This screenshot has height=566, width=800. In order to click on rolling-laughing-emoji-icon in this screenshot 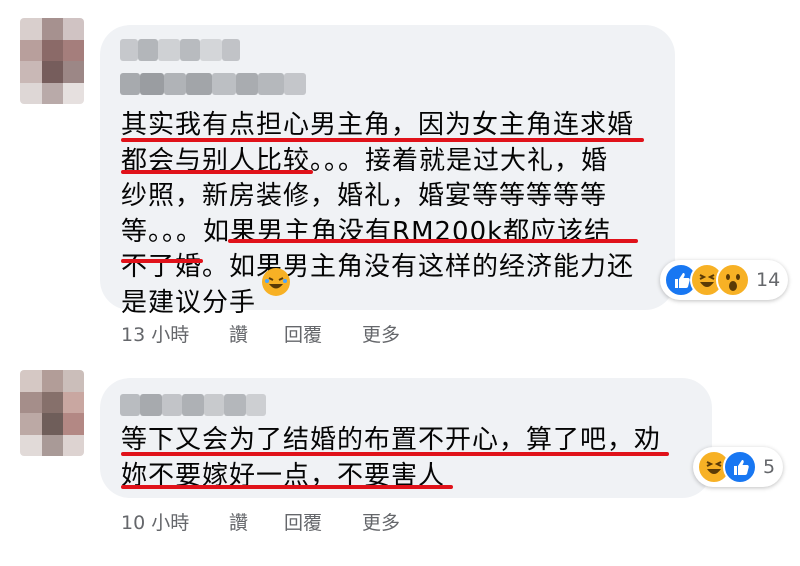, I will do `click(276, 282)`.